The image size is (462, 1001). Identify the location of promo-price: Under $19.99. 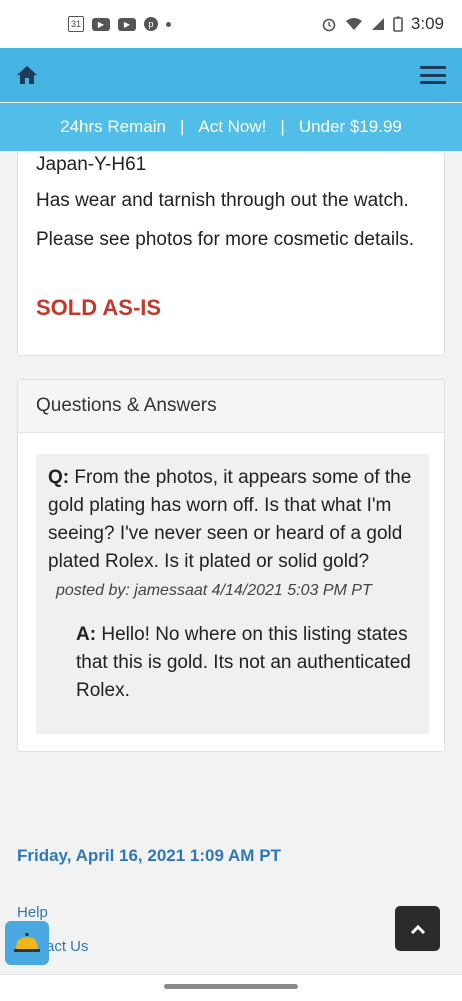
(350, 126).